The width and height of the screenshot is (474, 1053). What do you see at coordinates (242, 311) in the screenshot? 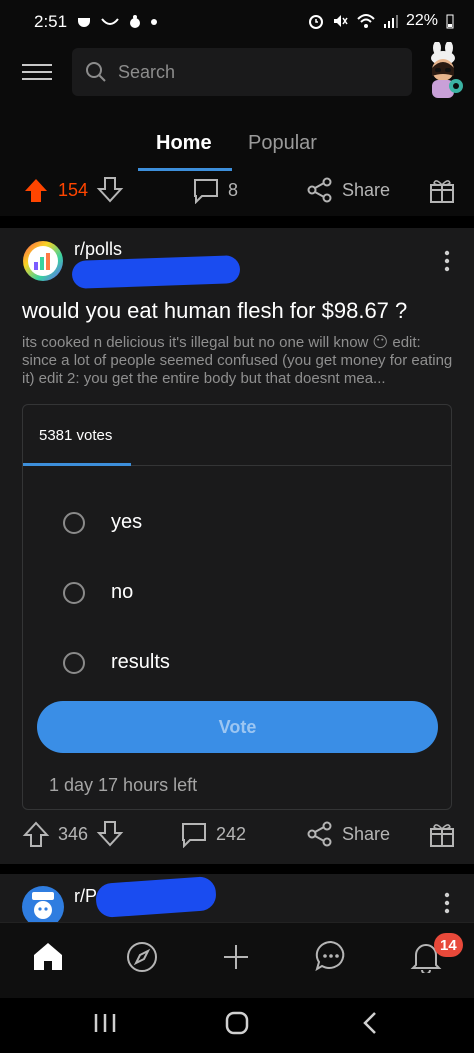
I see `post-title: would you eat human flesh for $98.67 ?` at bounding box center [242, 311].